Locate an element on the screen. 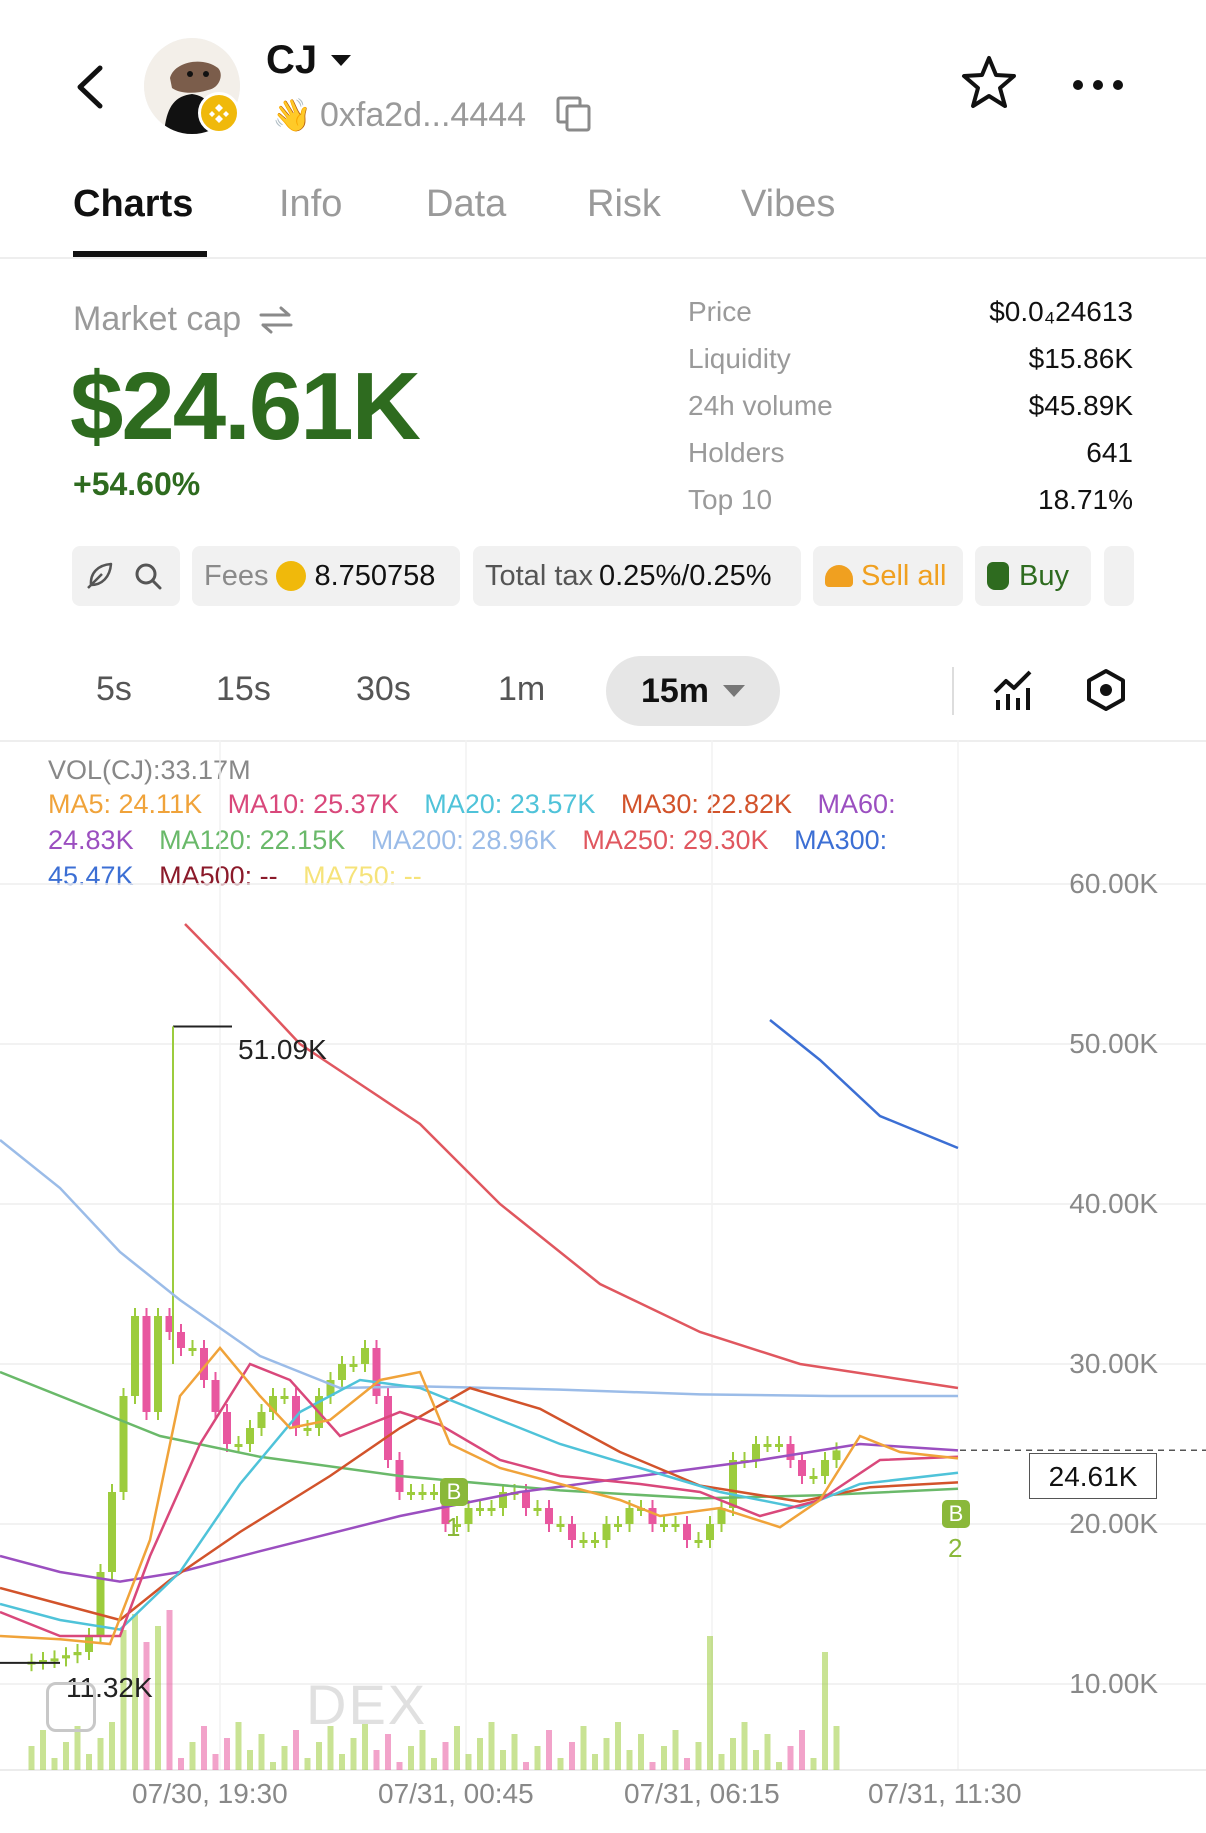  buy-marker-2: B is located at coordinates (956, 1514).